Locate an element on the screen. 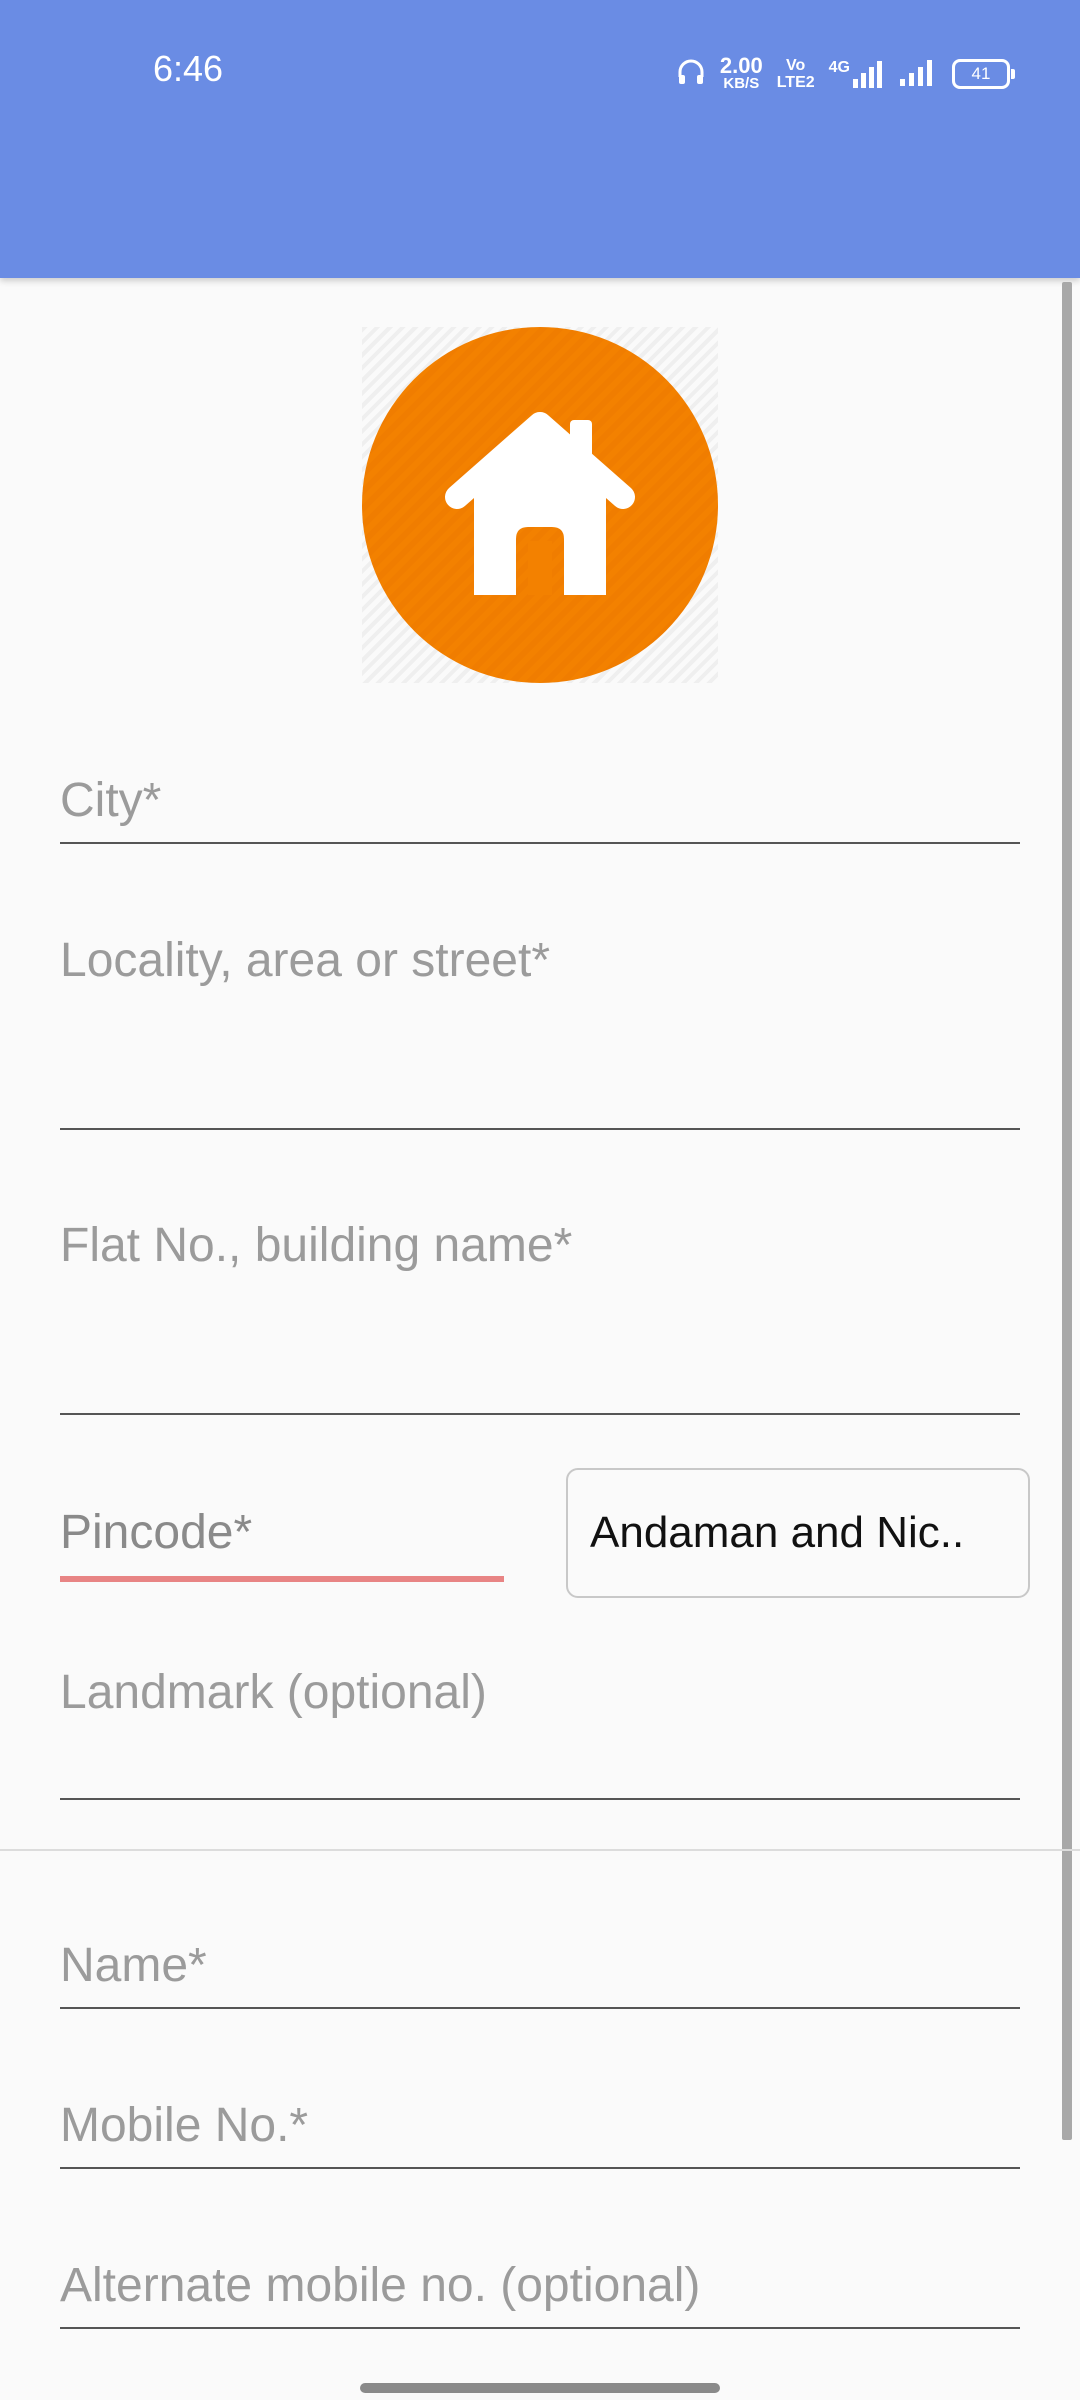 The image size is (1080, 2400). flat-building-field: Flat No., building name* is located at coordinates (540, 1310).